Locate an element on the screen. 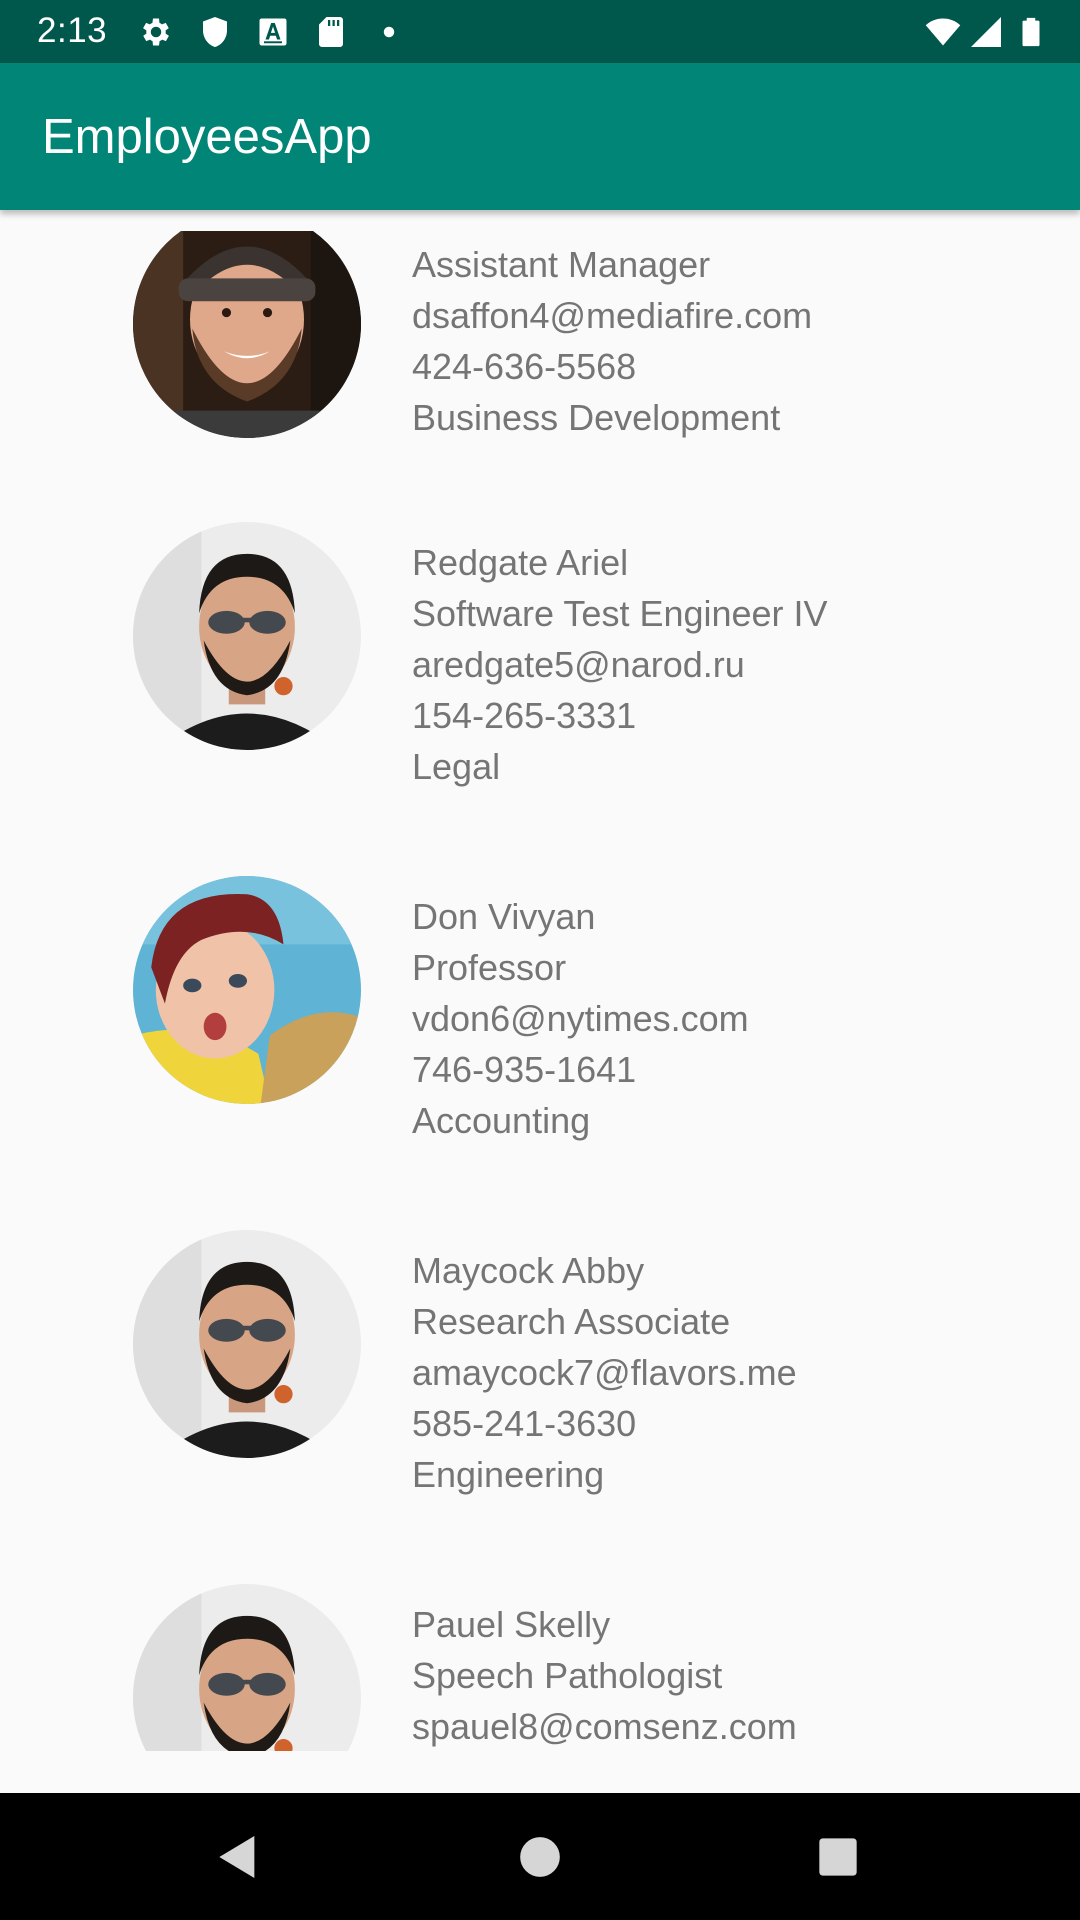 This screenshot has height=1920, width=1080. gear-icon is located at coordinates (156, 32).